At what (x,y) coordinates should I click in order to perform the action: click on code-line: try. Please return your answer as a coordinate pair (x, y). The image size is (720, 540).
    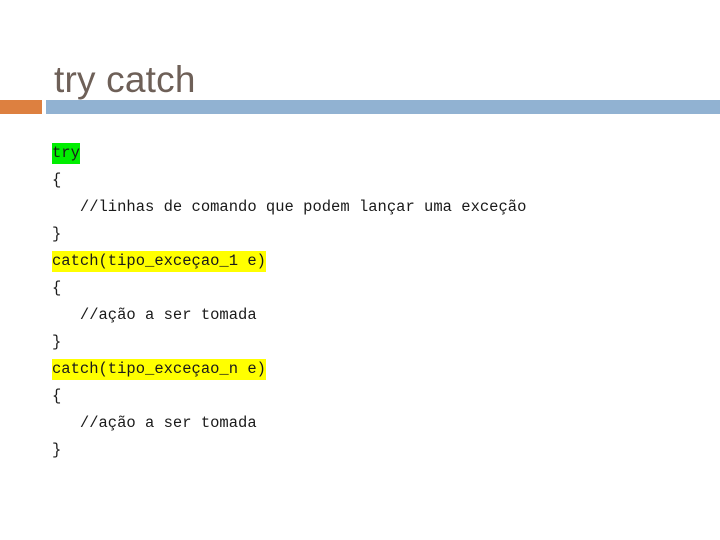
    Looking at the image, I should click on (377, 153).